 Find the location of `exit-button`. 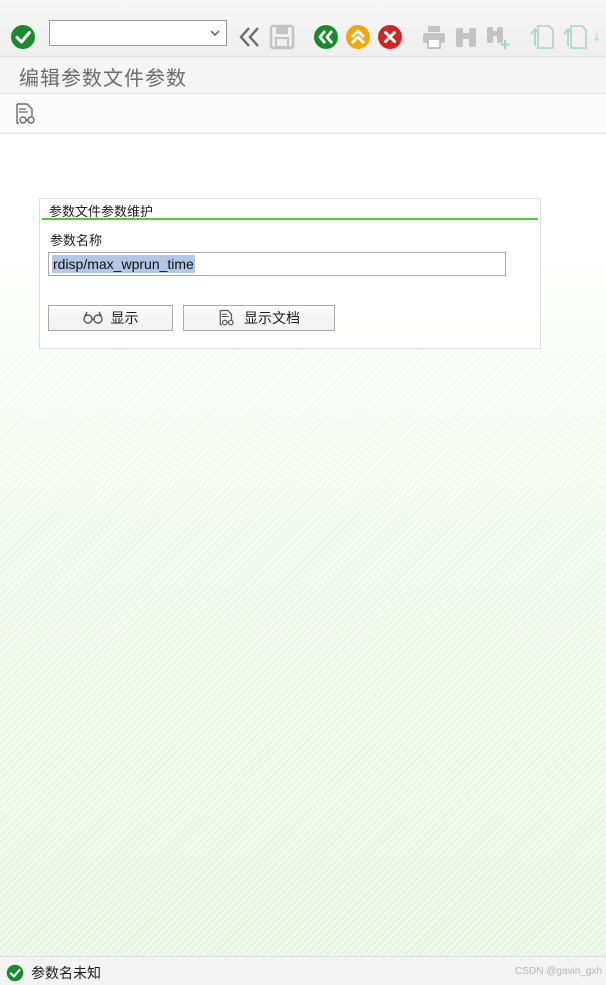

exit-button is located at coordinates (358, 37).